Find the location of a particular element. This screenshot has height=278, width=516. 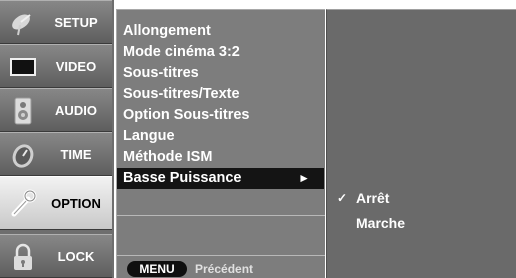

menu-footer: MENU Précédent is located at coordinates (221, 267).